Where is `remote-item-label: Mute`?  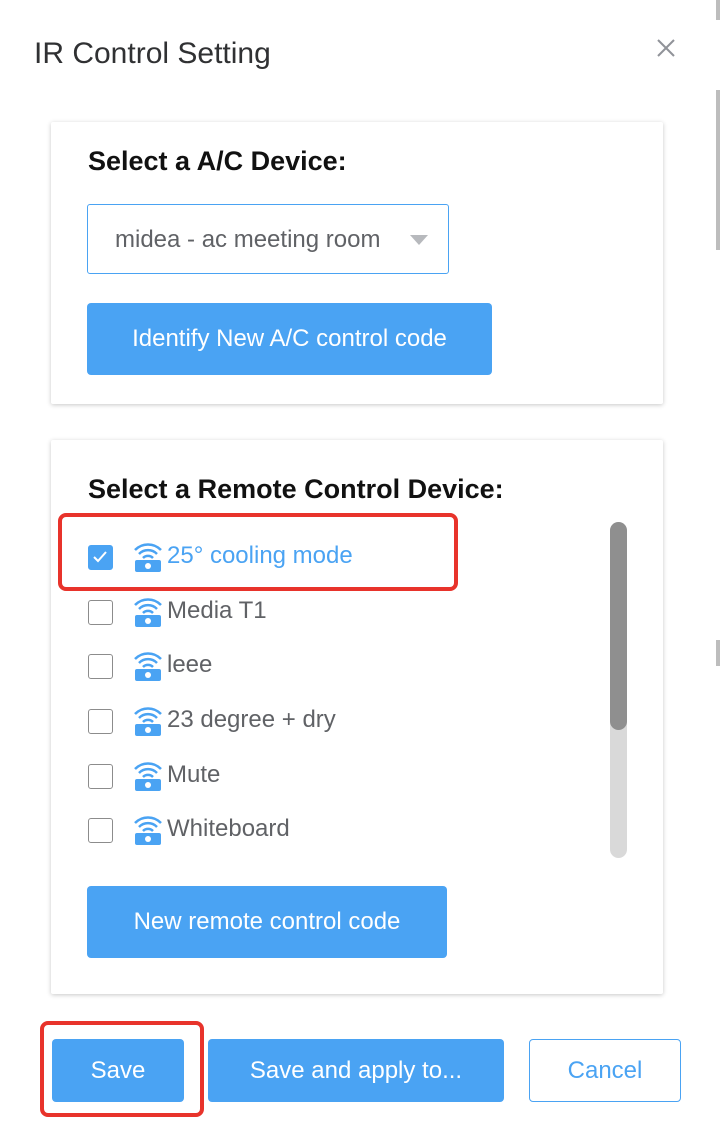
remote-item-label: Mute is located at coordinates (194, 774).